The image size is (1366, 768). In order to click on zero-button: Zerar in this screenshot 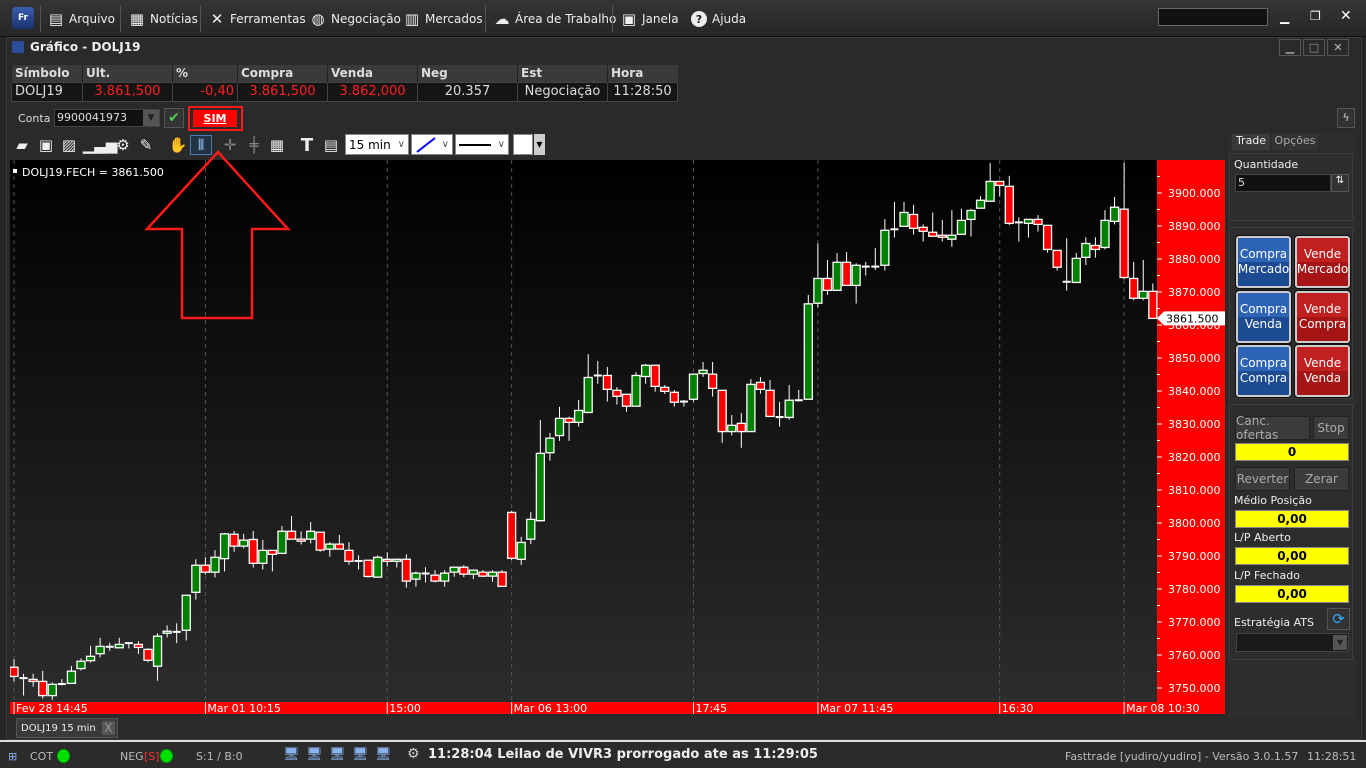, I will do `click(1321, 479)`.